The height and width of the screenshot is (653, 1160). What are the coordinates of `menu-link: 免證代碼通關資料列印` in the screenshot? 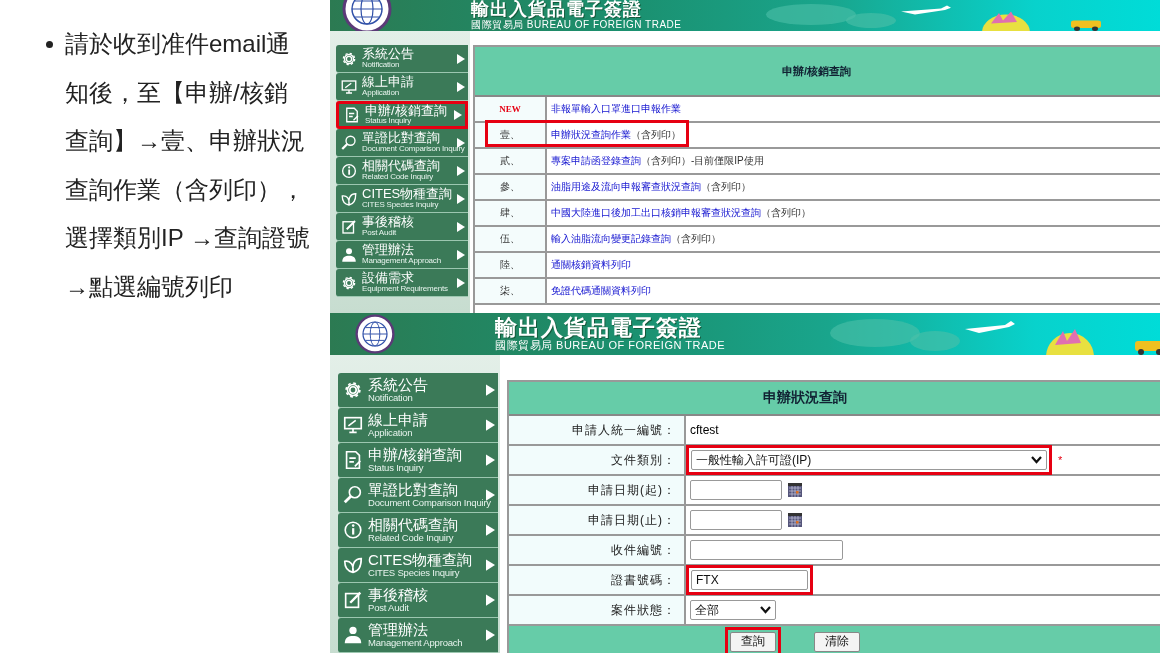 It's located at (601, 291).